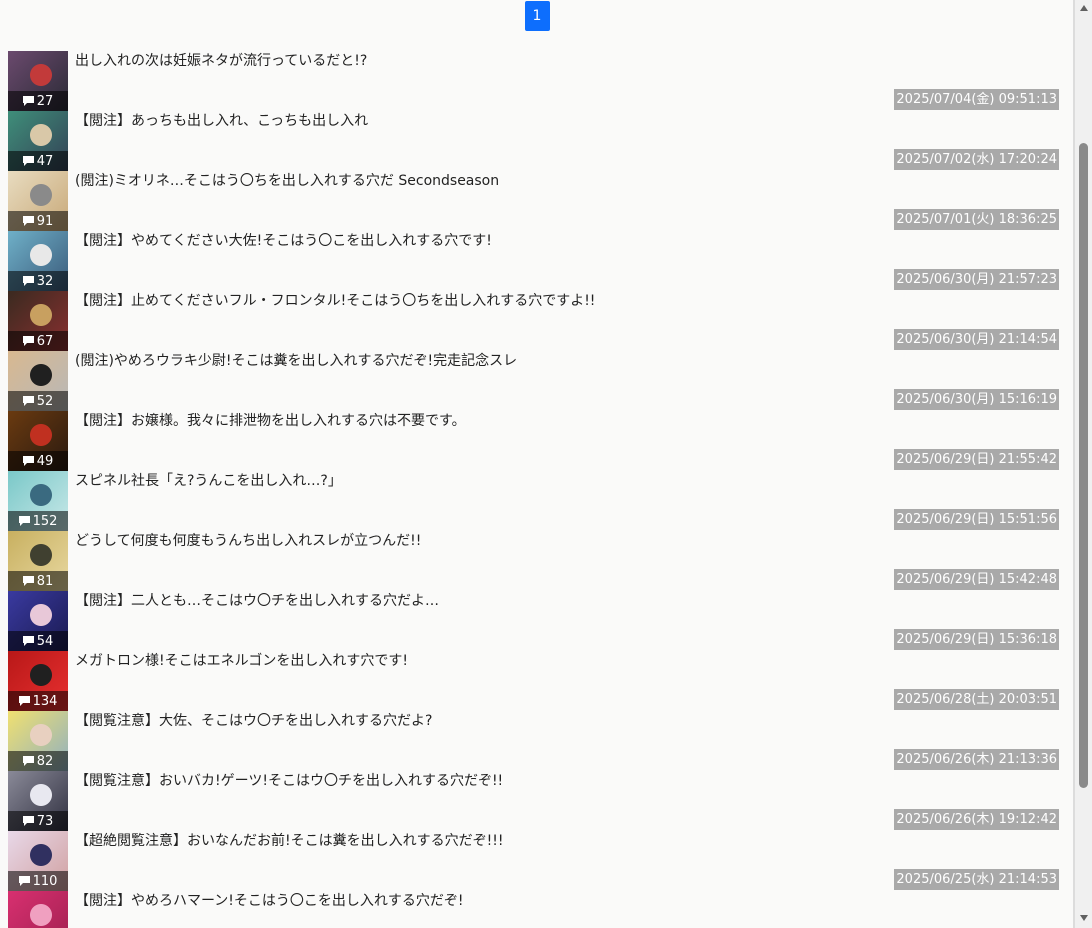 This screenshot has height=928, width=1092. I want to click on pagination: 1, so click(537, 24).